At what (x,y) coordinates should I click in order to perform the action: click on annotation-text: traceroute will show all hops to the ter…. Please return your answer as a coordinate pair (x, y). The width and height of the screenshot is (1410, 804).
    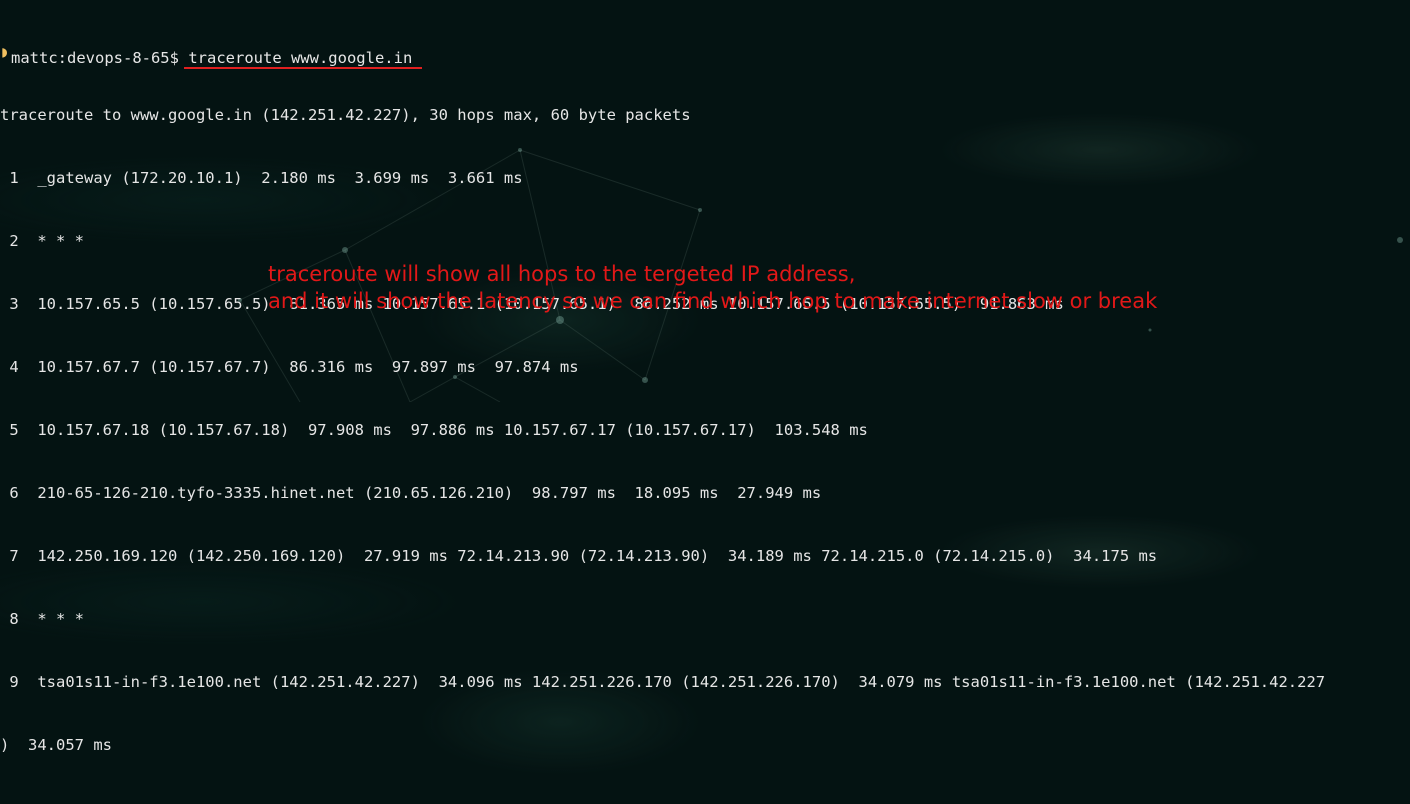
    Looking at the image, I should click on (712, 288).